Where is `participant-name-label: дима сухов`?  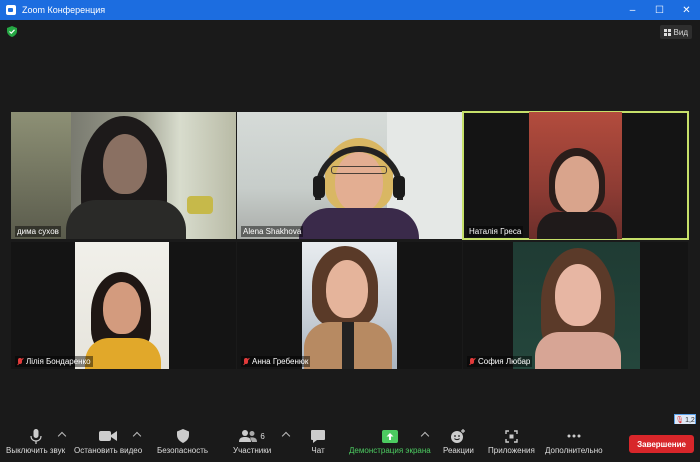
participant-name-label: дима сухов is located at coordinates (38, 231).